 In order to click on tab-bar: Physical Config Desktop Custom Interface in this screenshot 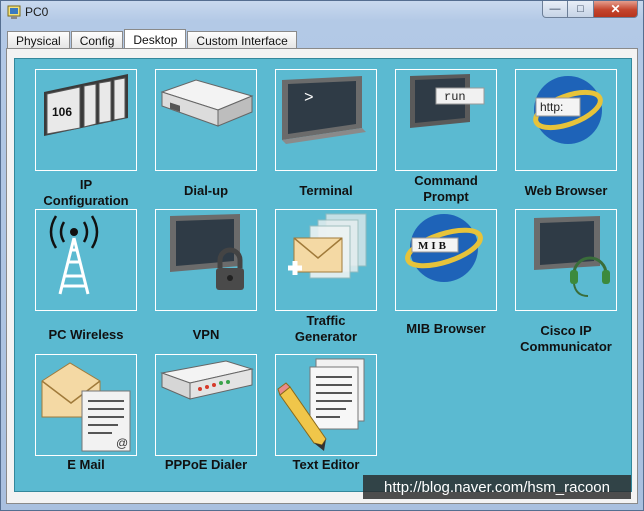, I will do `click(152, 39)`.